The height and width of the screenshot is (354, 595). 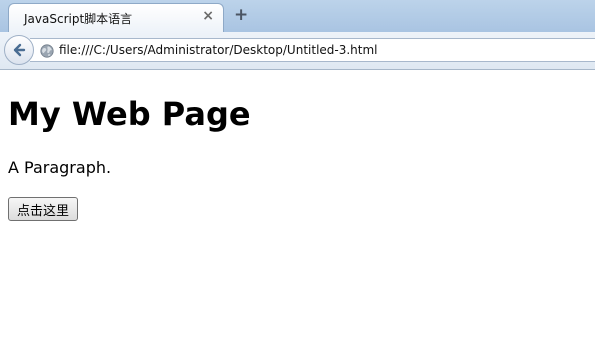 What do you see at coordinates (297, 16) in the screenshot?
I see `tab-strip: JavaScript脚本语言 × +` at bounding box center [297, 16].